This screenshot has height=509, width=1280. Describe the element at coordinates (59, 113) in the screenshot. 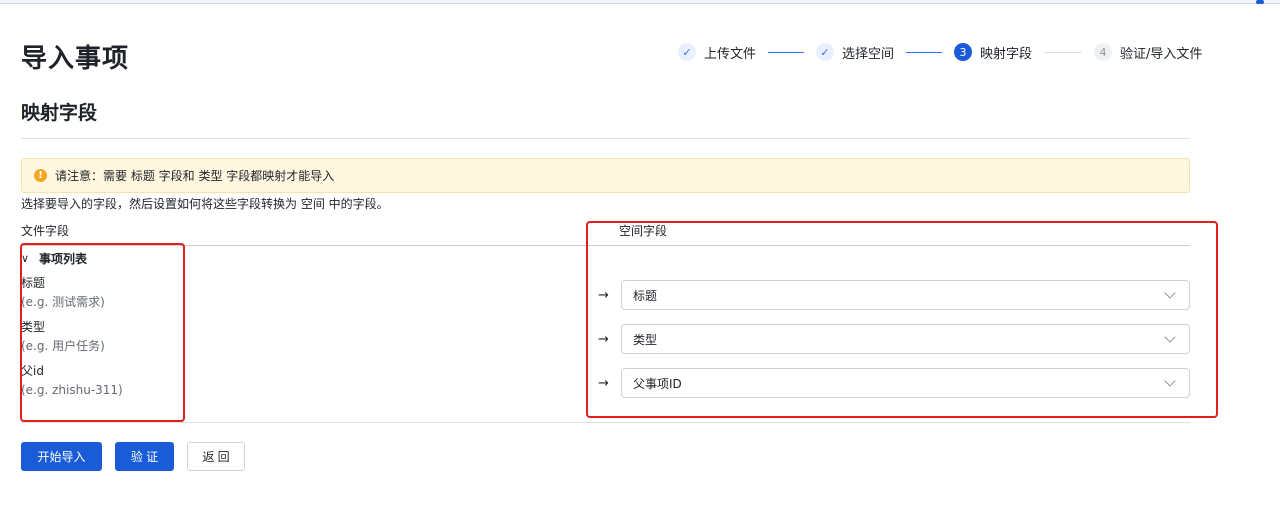

I see `section-title: 映射字段` at that location.